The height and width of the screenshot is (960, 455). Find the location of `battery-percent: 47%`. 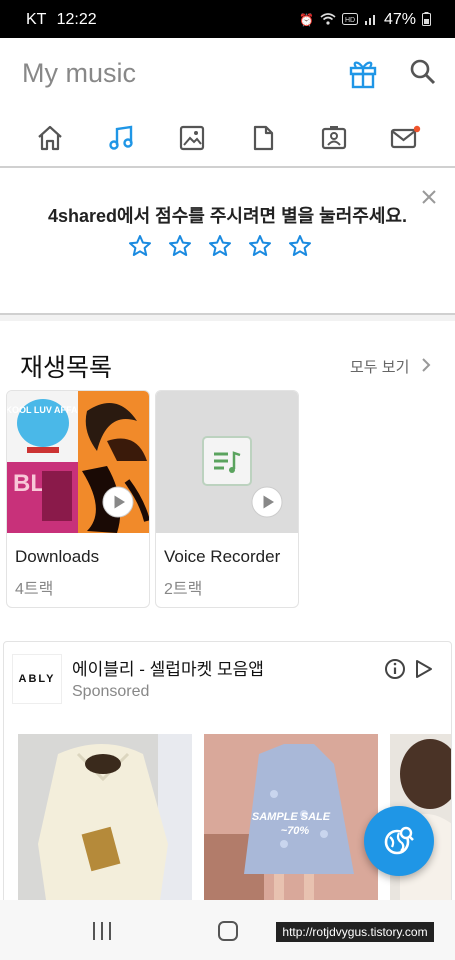

battery-percent: 47% is located at coordinates (399, 19).